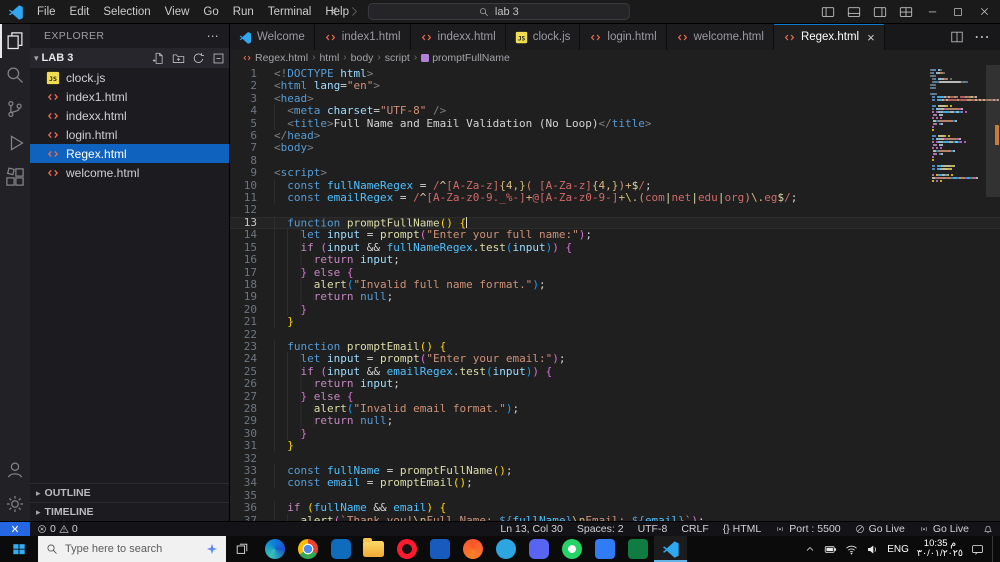 The height and width of the screenshot is (562, 1000). I want to click on code-line-31: 31 }, so click(615, 446).